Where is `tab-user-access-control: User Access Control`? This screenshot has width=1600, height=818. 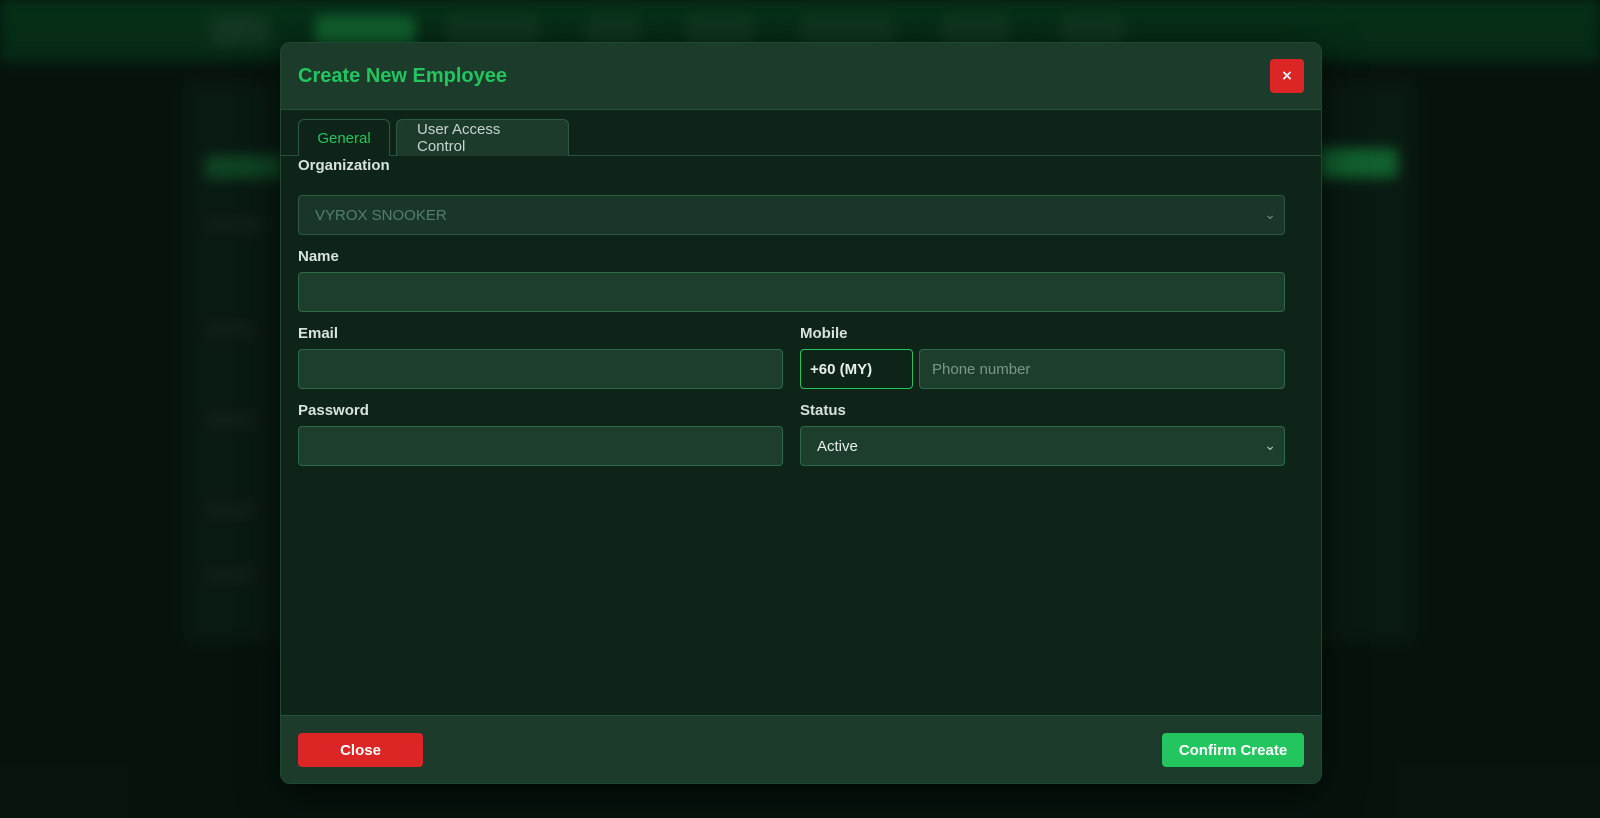 tab-user-access-control: User Access Control is located at coordinates (482, 137).